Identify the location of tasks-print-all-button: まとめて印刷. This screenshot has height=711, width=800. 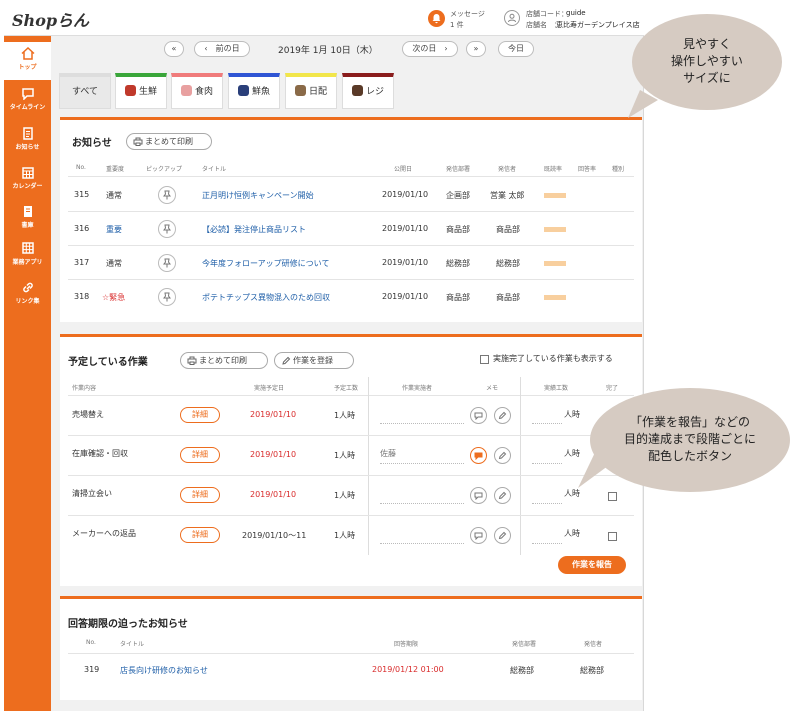
(224, 360).